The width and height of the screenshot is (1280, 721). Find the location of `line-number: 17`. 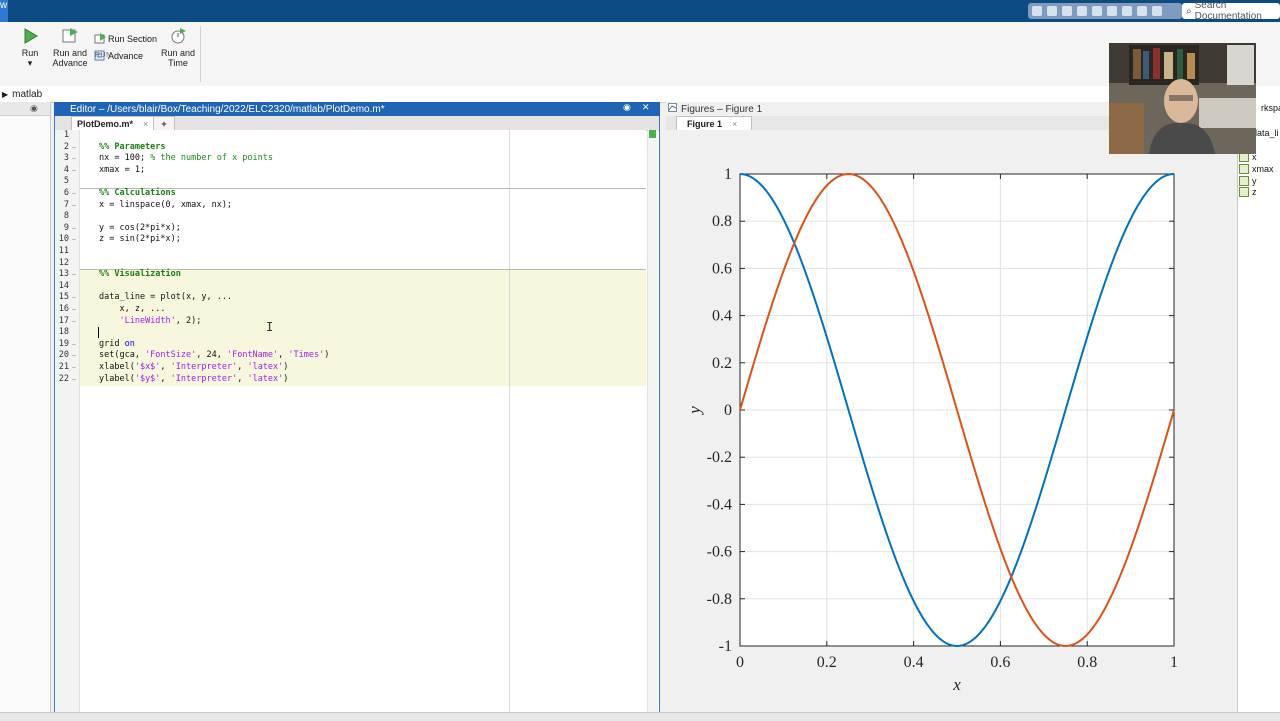

line-number: 17 is located at coordinates (62, 322).